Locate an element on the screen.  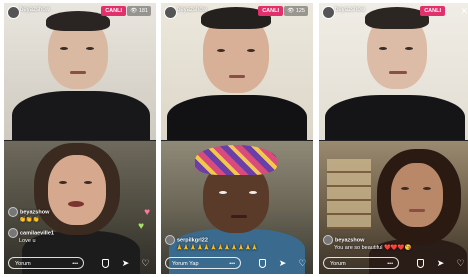
live-footer: Yorum Yap ••• ➤ ♡ is located at coordinates (237, 263).